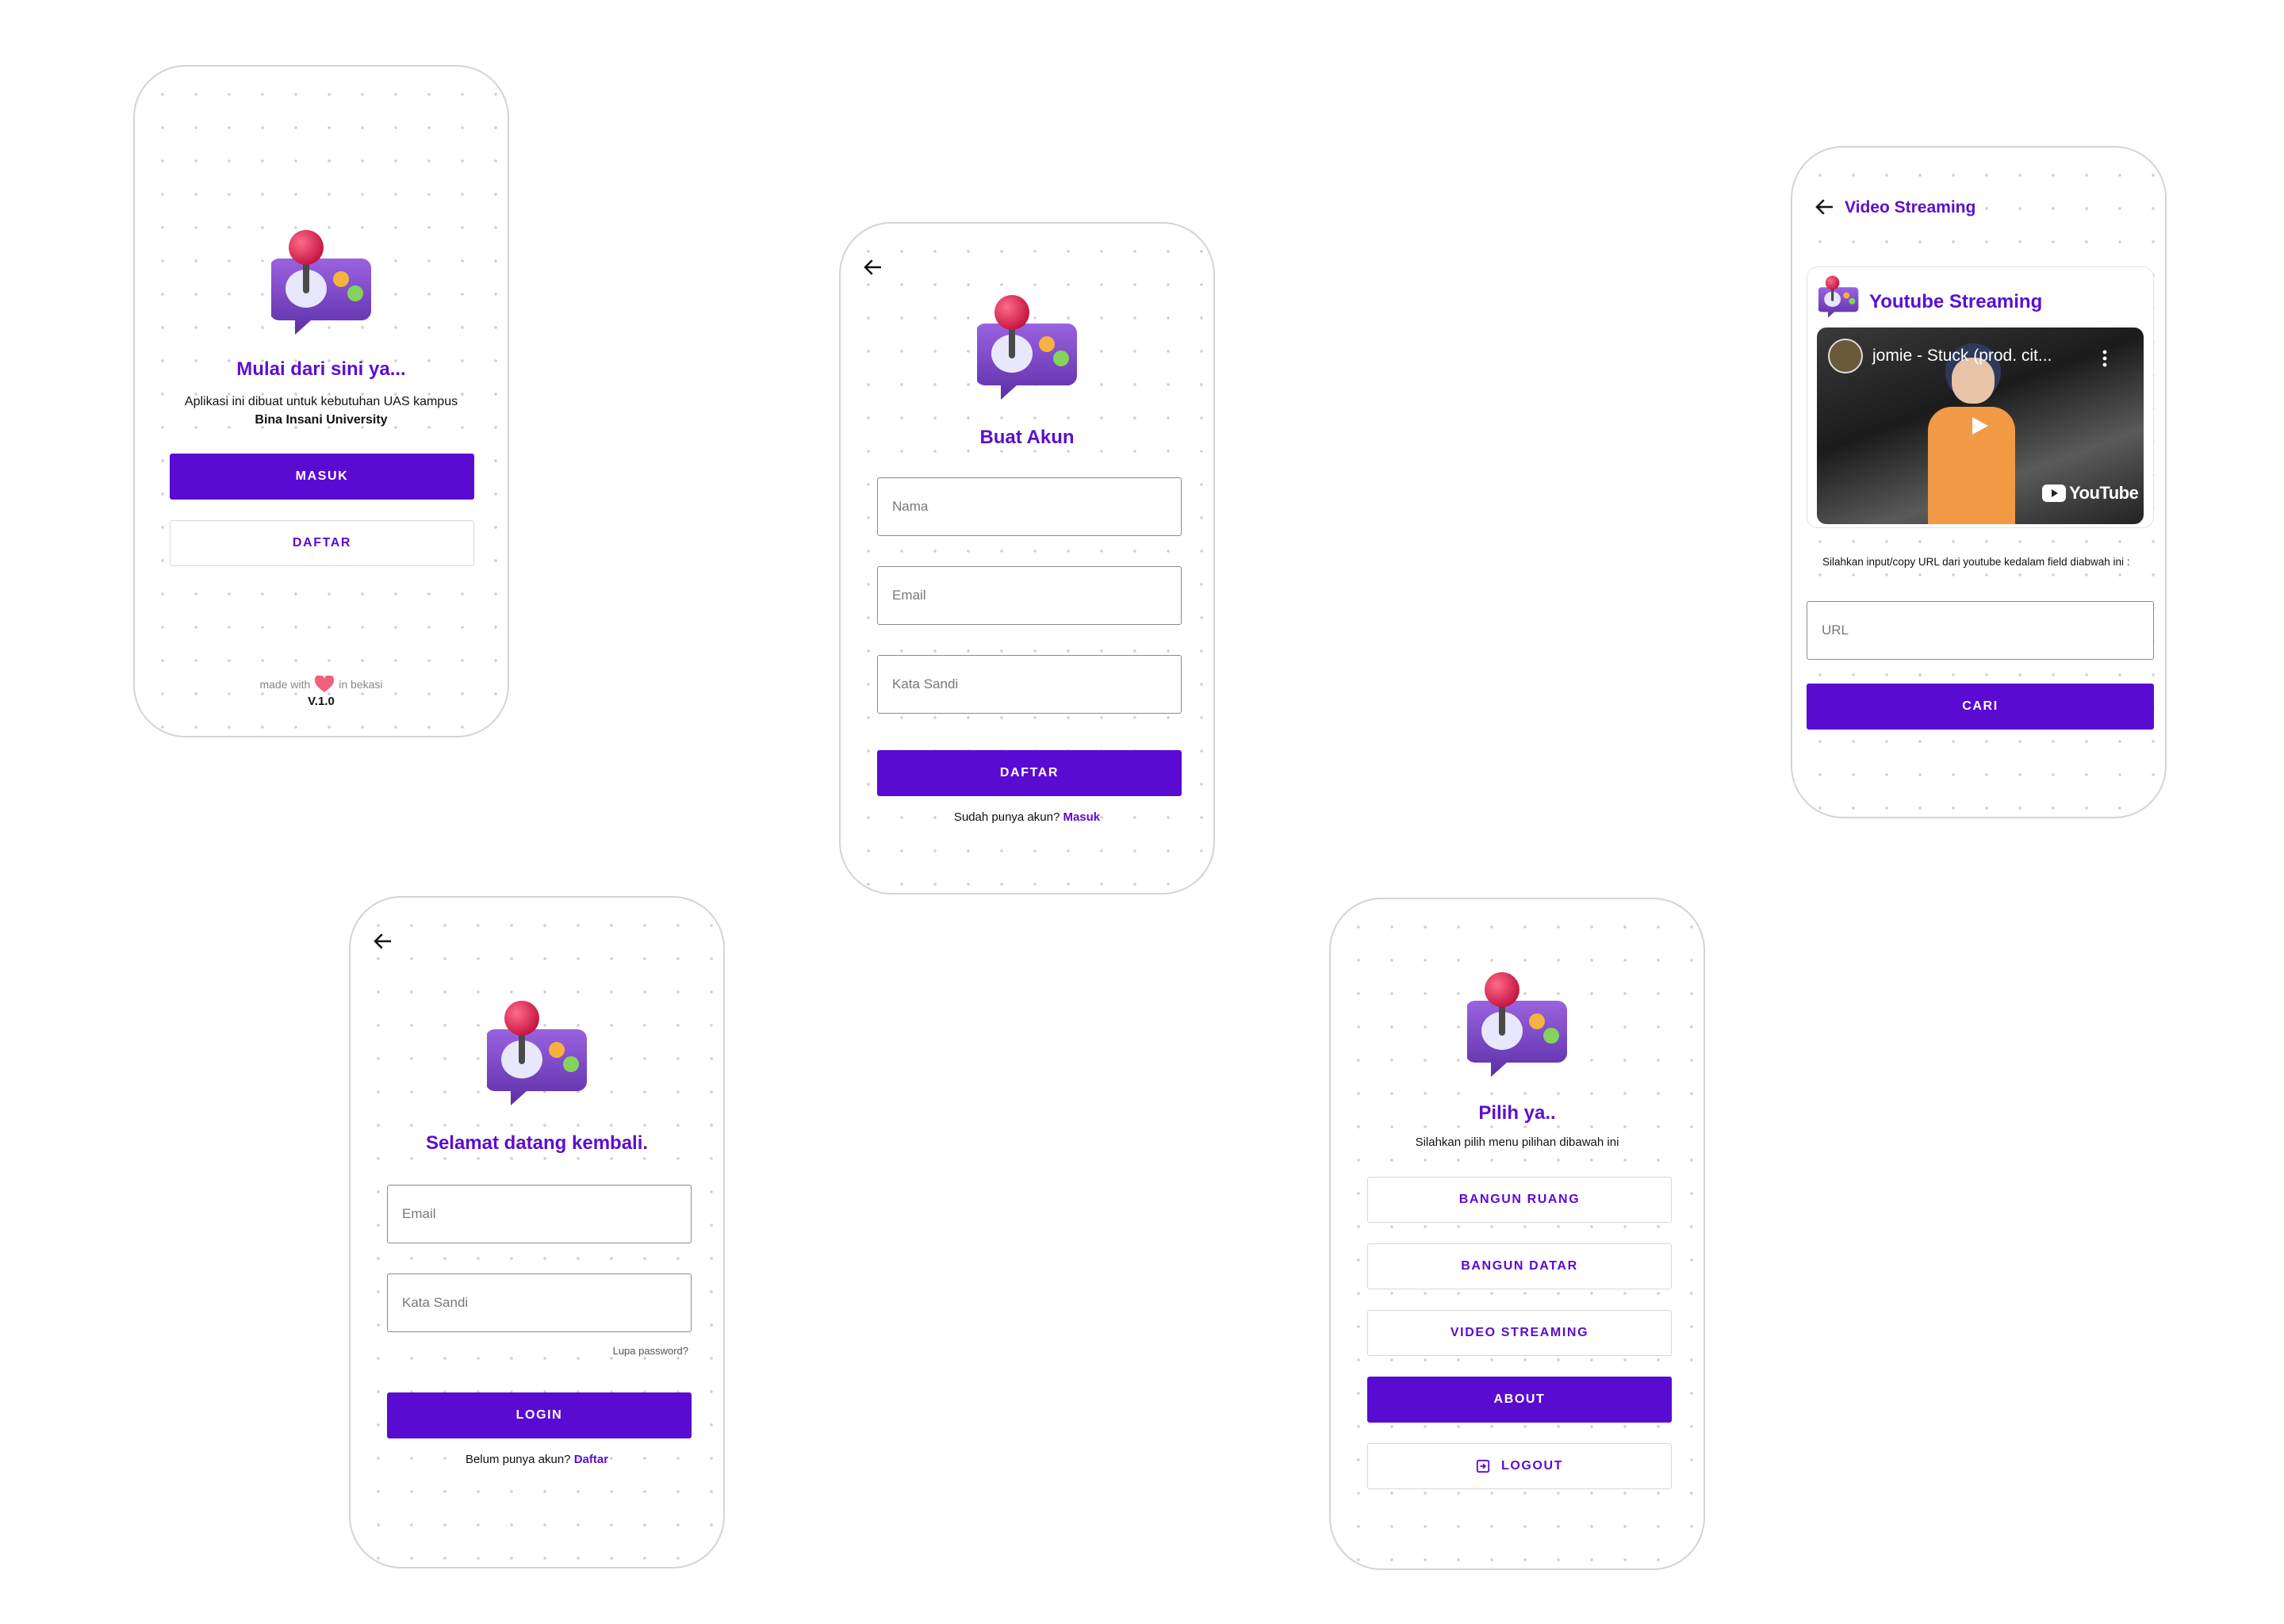  I want to click on youtube-watermark: YouTube, so click(2090, 493).